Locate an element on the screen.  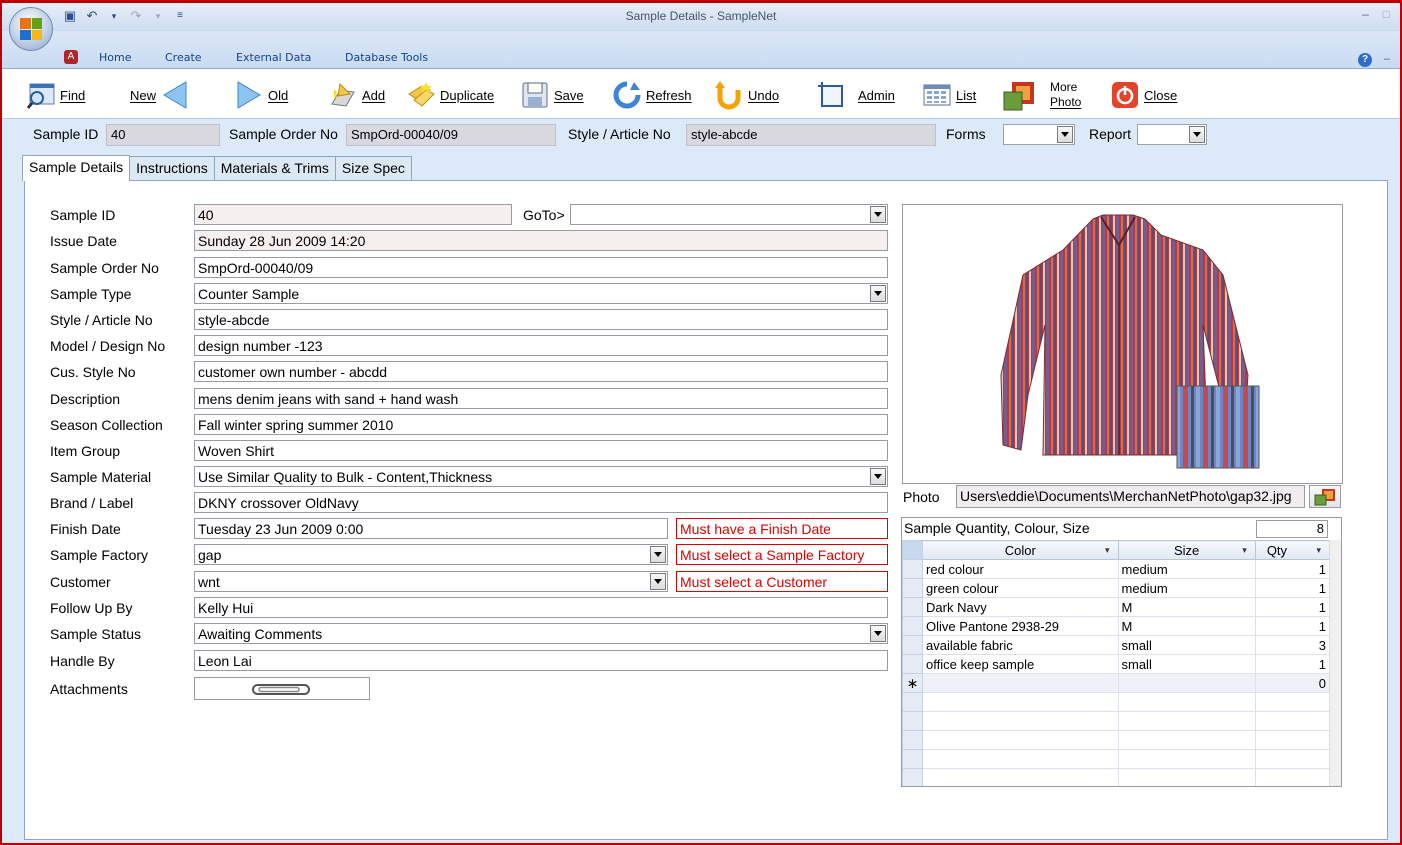
issue-date-field: Sunday 28 Jun 2009 14:20 is located at coordinates (541, 240).